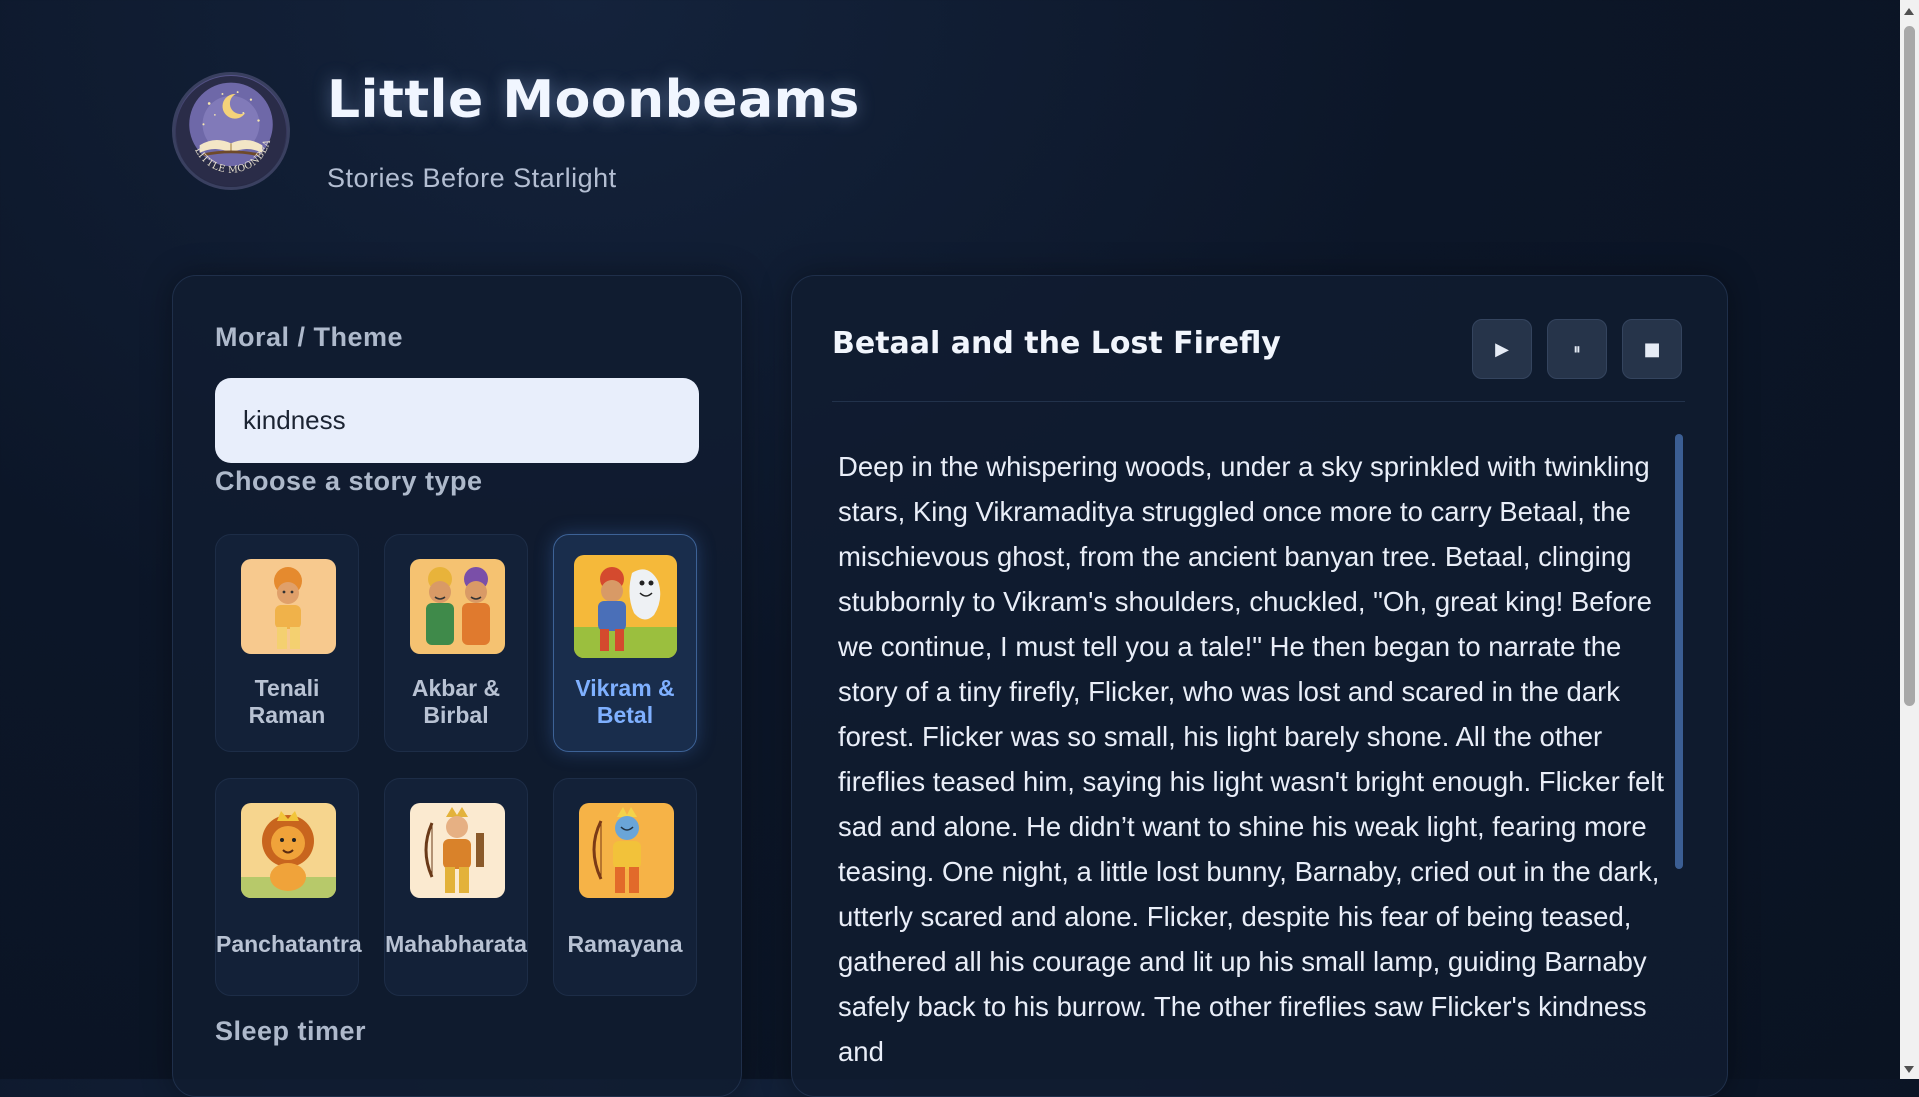 Image resolution: width=1919 pixels, height=1097 pixels. I want to click on story-type-panchatantra: Panchatantra, so click(288, 887).